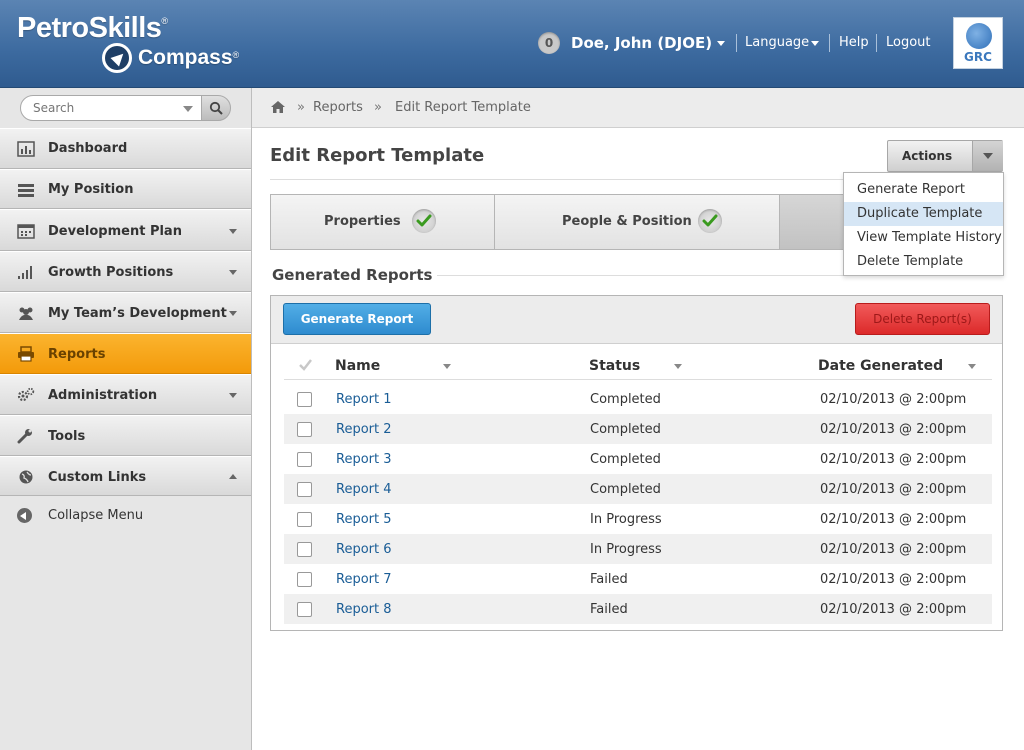  What do you see at coordinates (125, 435) in the screenshot?
I see `sidebar-item-tools: Tools` at bounding box center [125, 435].